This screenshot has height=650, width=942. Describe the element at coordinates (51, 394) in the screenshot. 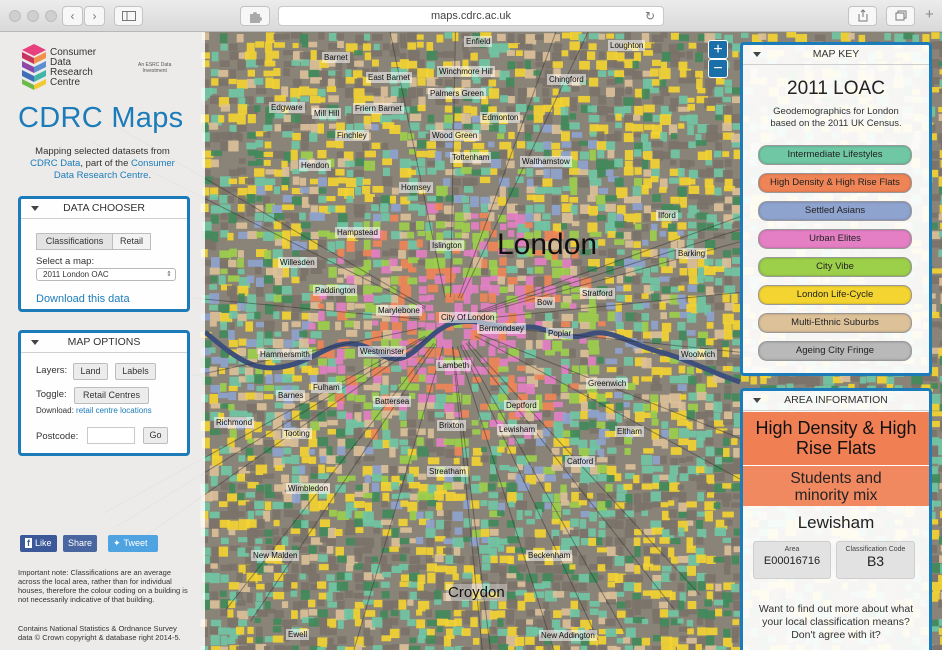

I see `toggle-label: Toggle:` at that location.